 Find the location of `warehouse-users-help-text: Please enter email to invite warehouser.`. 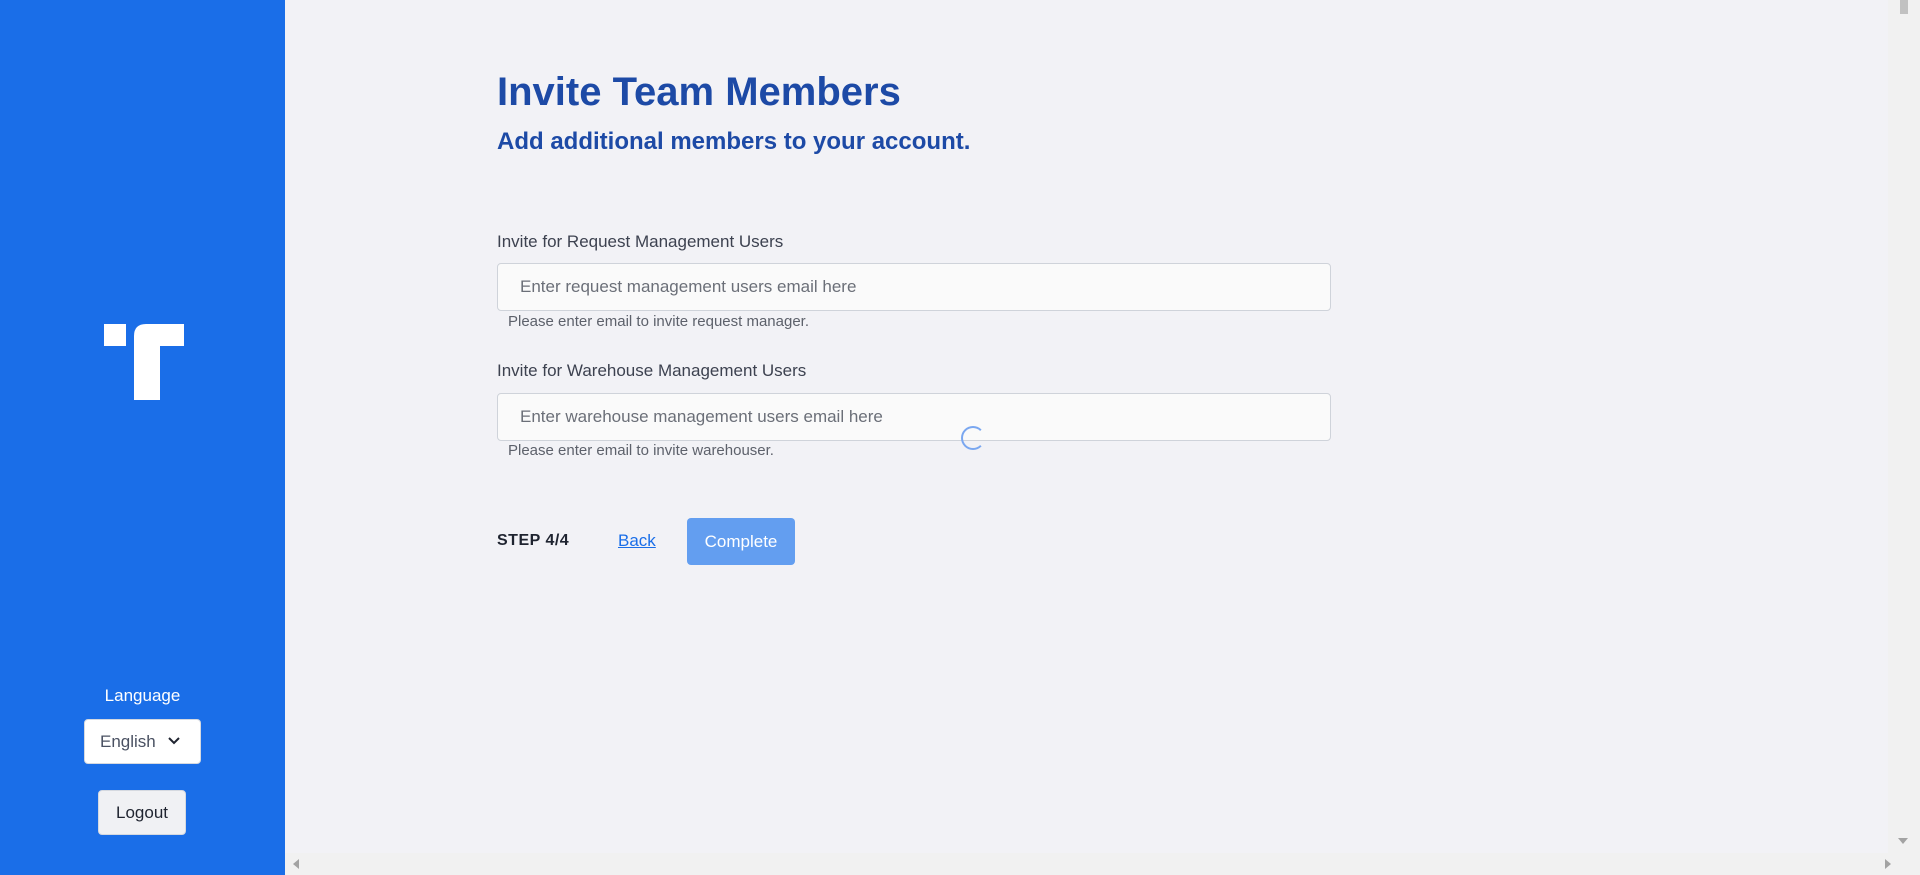

warehouse-users-help-text: Please enter email to invite warehouser. is located at coordinates (641, 450).